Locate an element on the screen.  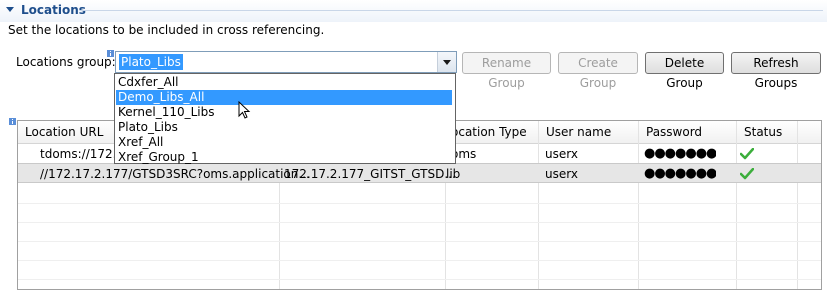
section-divider is located at coordinates (451, 10).